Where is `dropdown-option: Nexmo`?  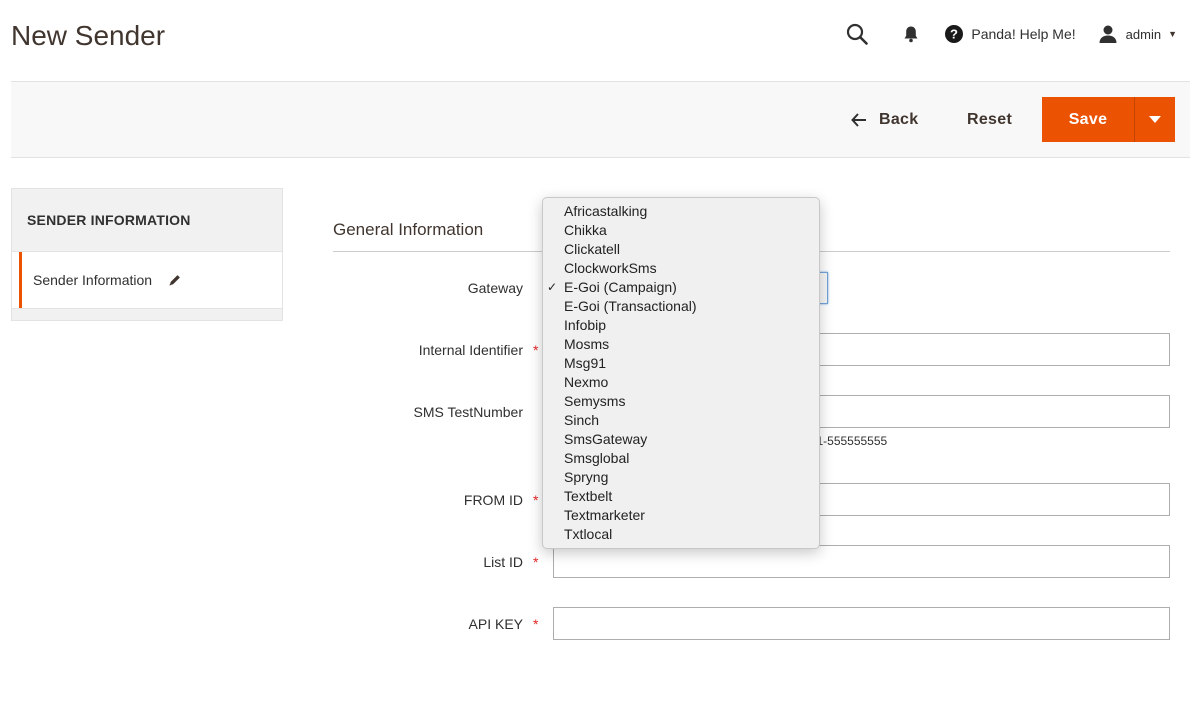
dropdown-option: Nexmo is located at coordinates (681, 382).